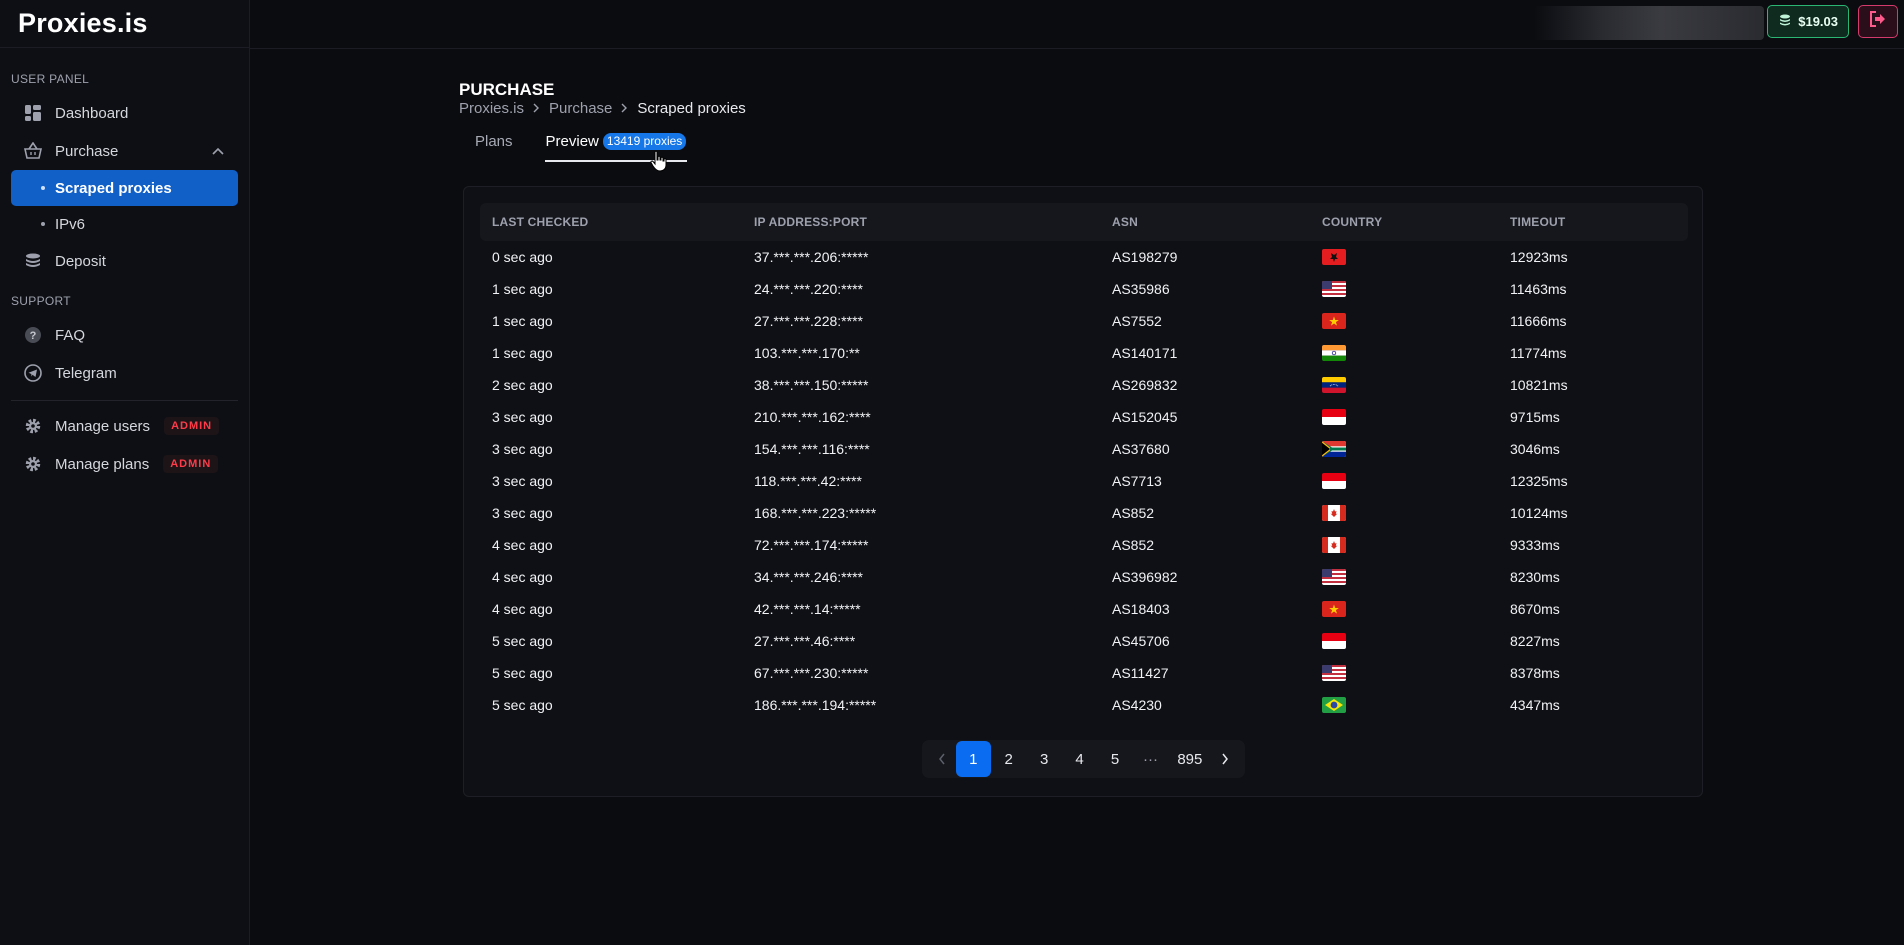 The image size is (1904, 945). I want to click on breadcrumb-home: Proxies.is, so click(491, 108).